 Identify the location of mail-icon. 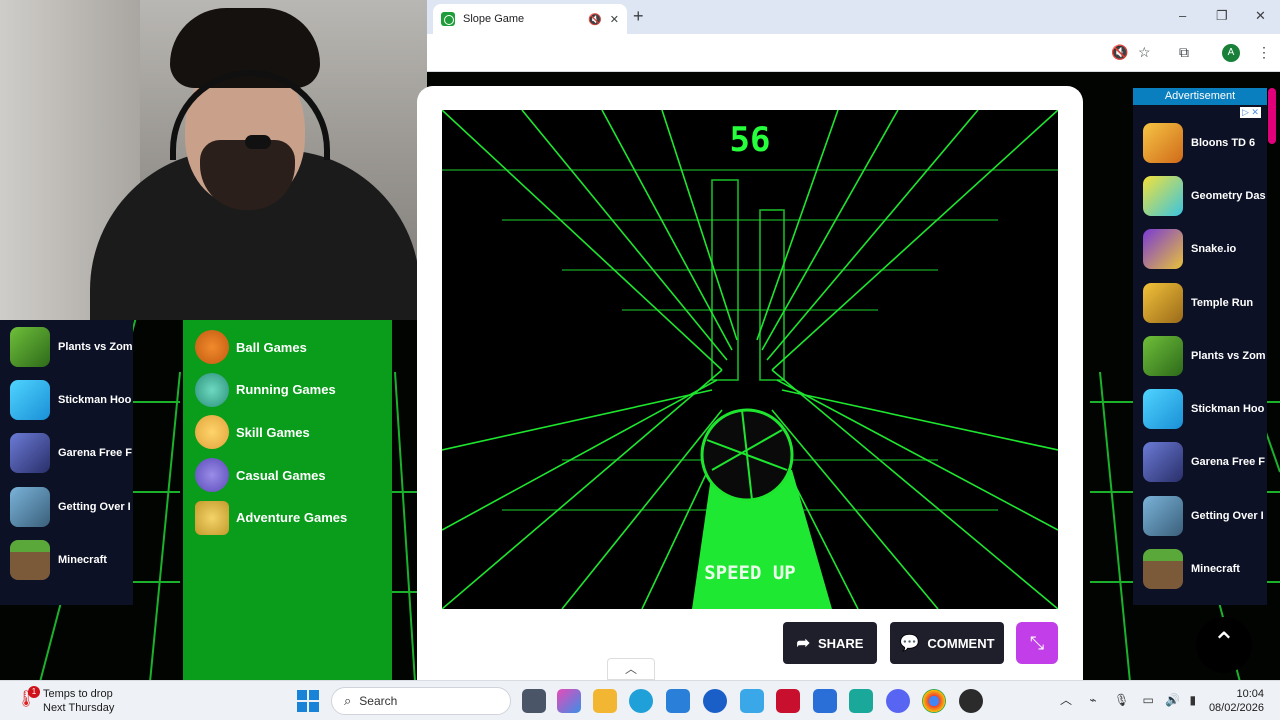
(825, 701).